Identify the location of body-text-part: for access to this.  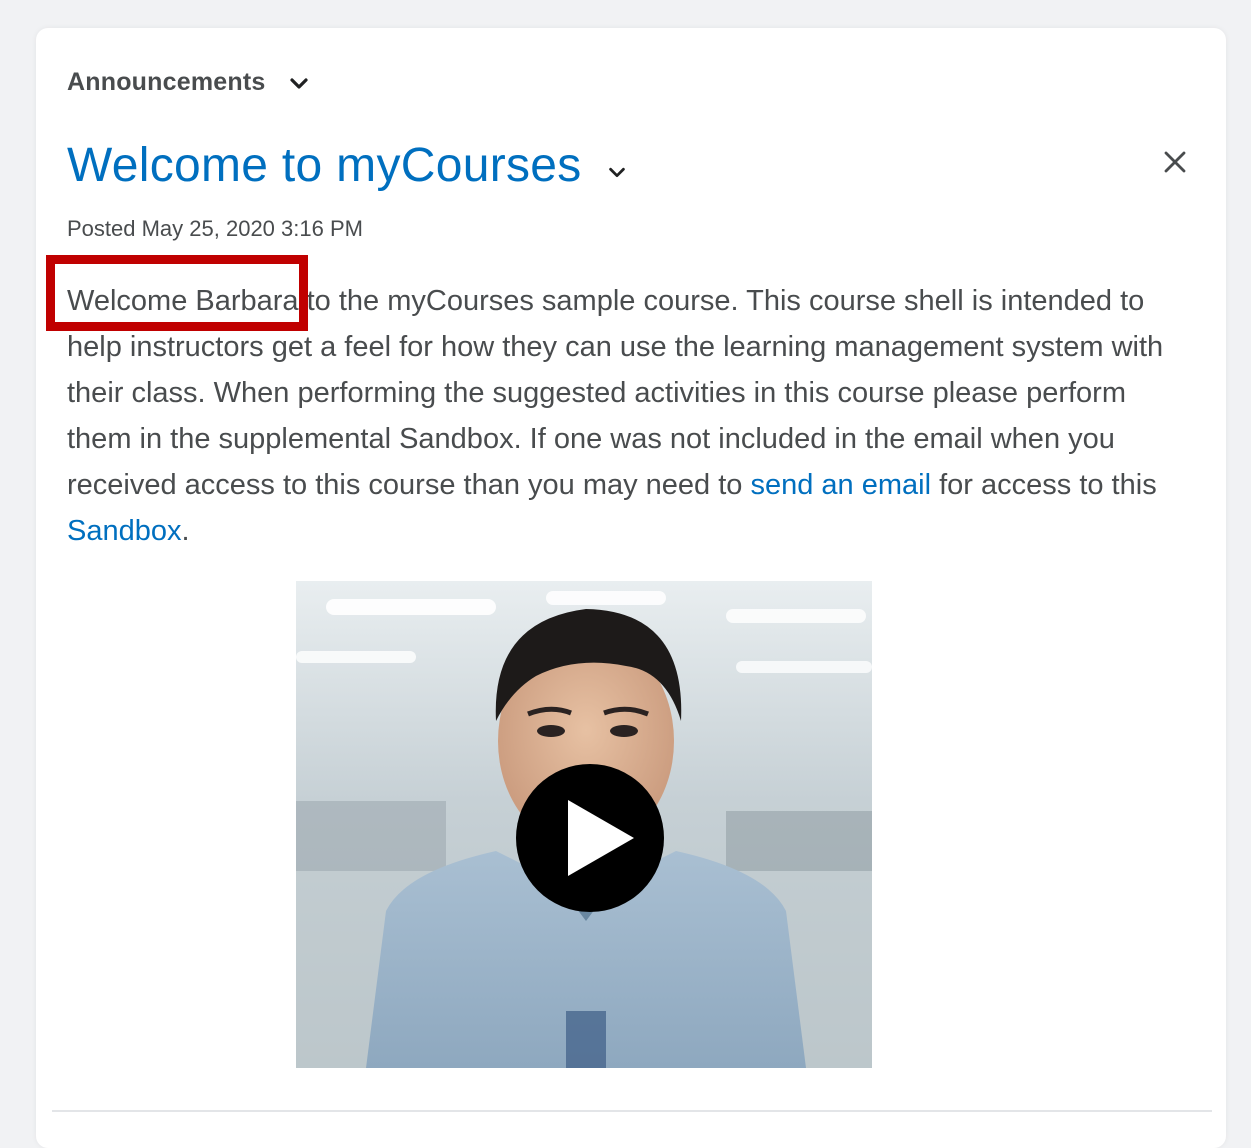
(1044, 485).